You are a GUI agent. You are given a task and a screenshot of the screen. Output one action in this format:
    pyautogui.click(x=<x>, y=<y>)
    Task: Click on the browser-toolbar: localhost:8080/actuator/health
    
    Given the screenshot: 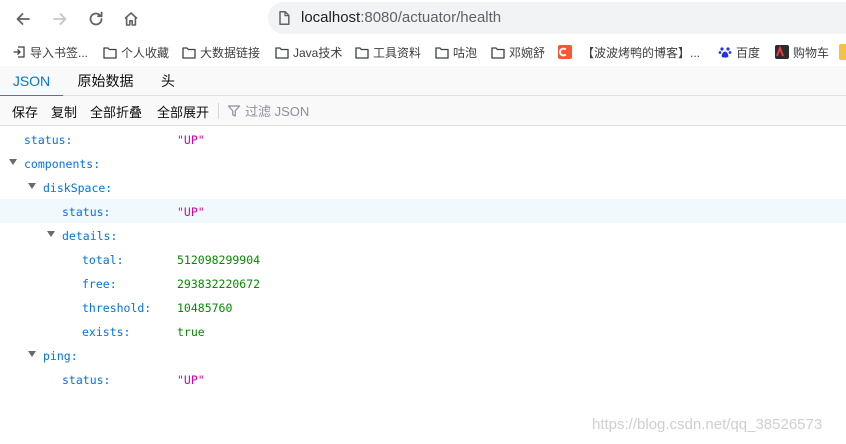 What is the action you would take?
    pyautogui.click(x=423, y=19)
    